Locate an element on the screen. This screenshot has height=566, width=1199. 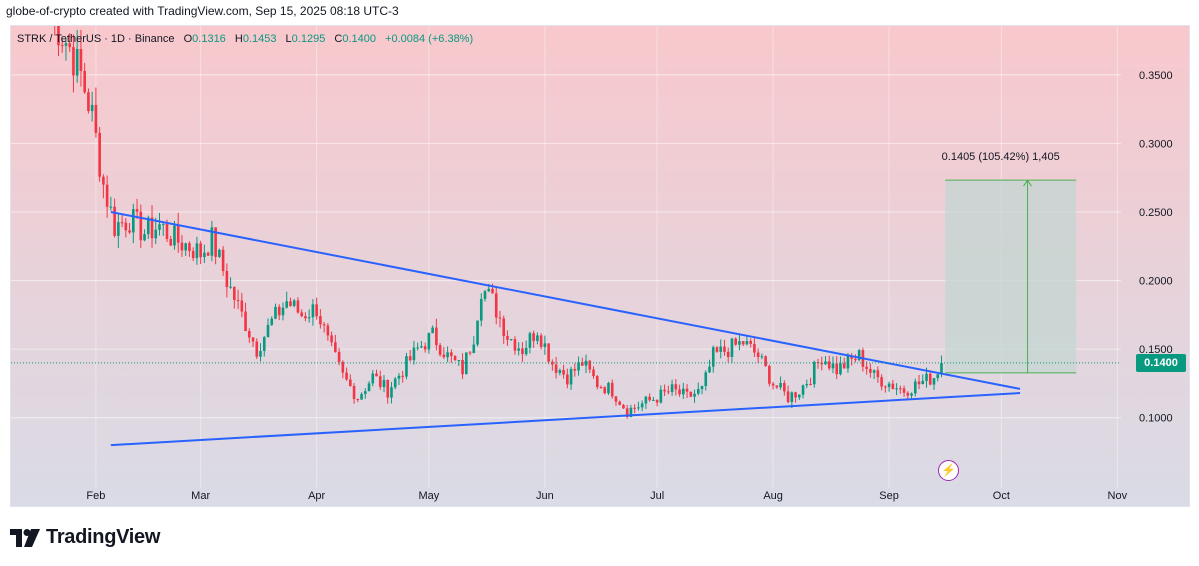
tradingview-wordmark: TradingView is located at coordinates (103, 537).